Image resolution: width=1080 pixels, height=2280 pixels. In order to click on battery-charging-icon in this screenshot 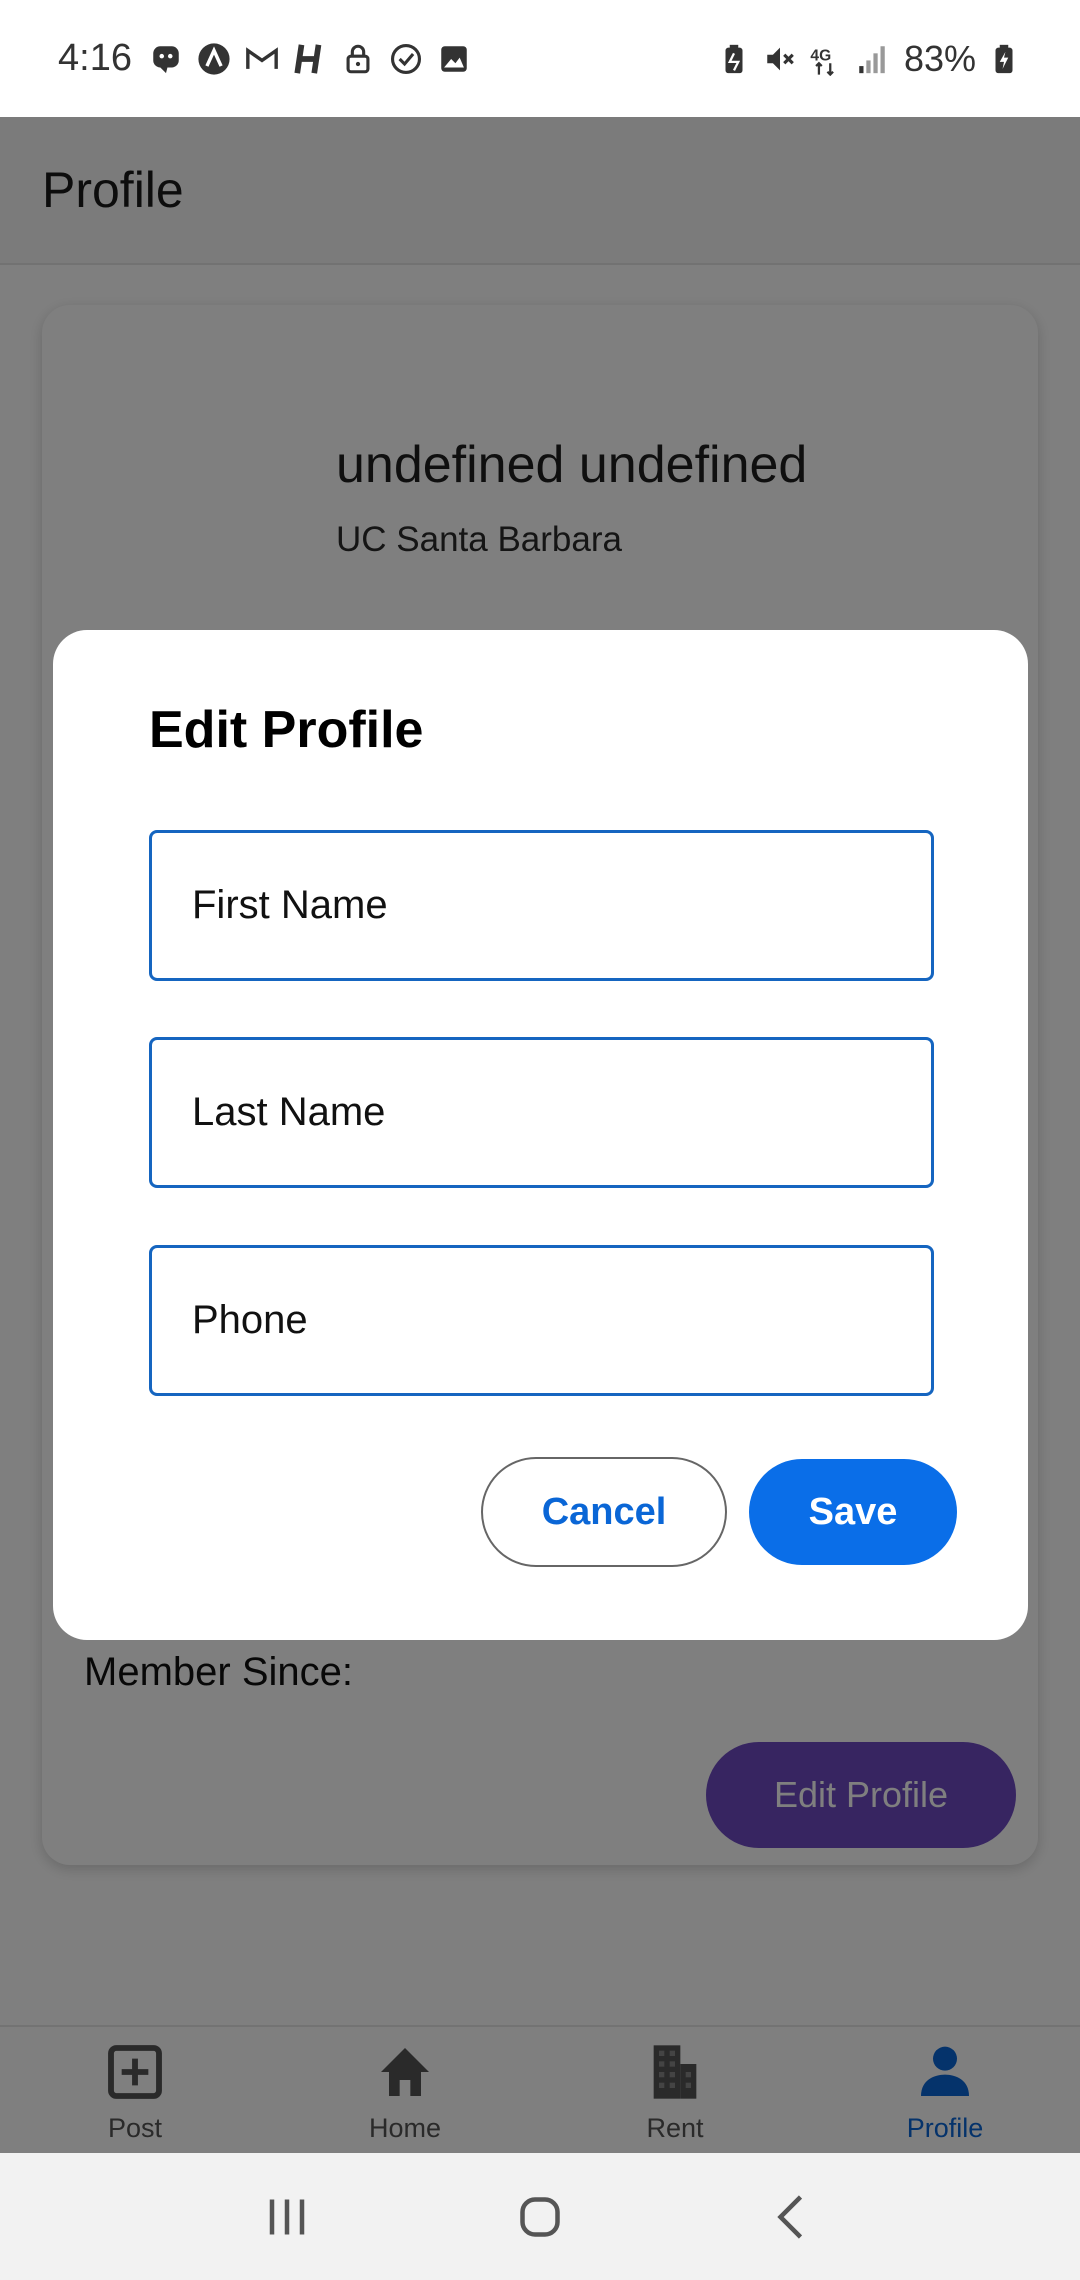, I will do `click(1004, 59)`.